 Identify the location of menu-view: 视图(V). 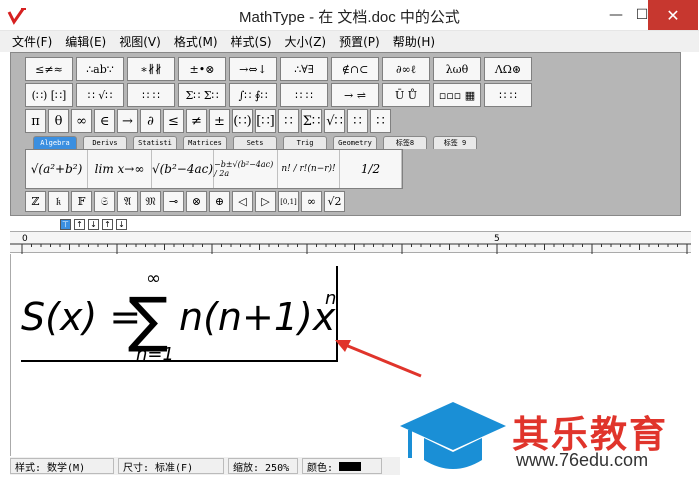
(140, 41).